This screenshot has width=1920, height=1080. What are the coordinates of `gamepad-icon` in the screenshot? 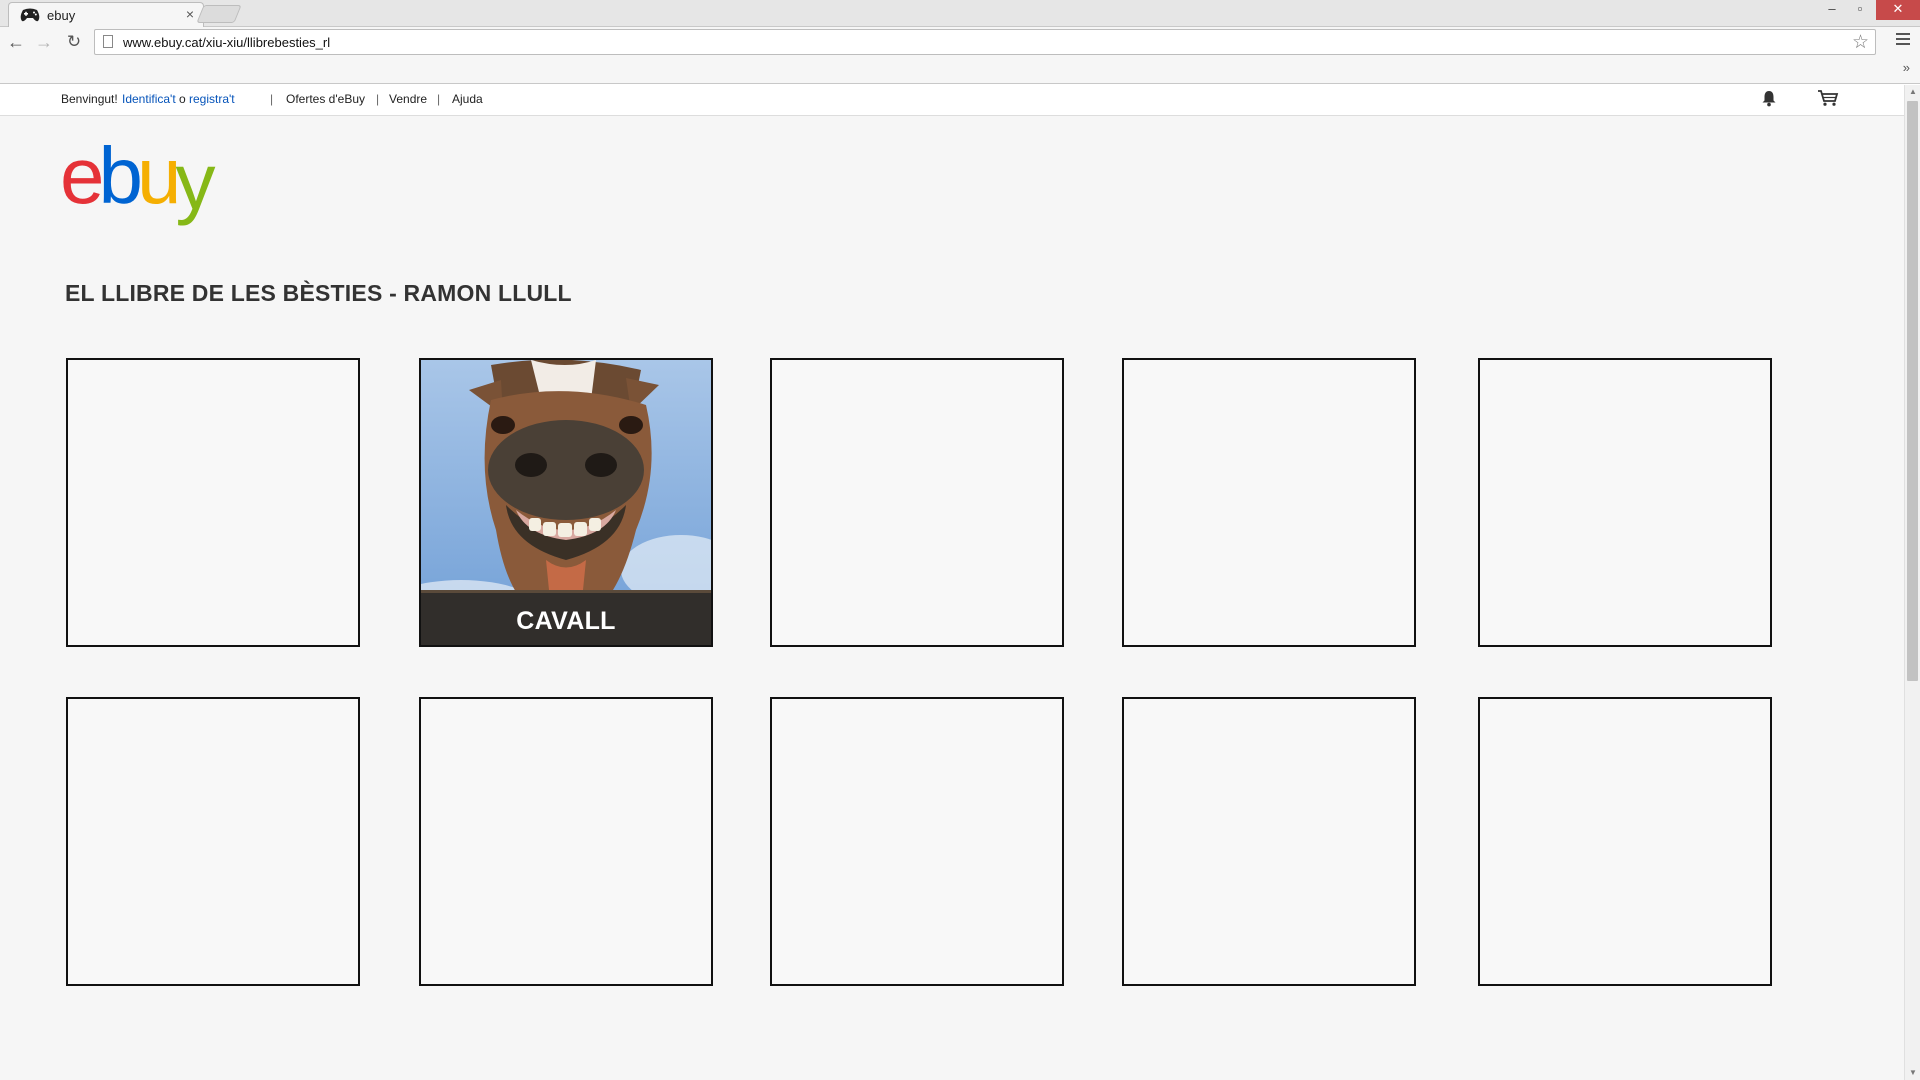 It's located at (30, 15).